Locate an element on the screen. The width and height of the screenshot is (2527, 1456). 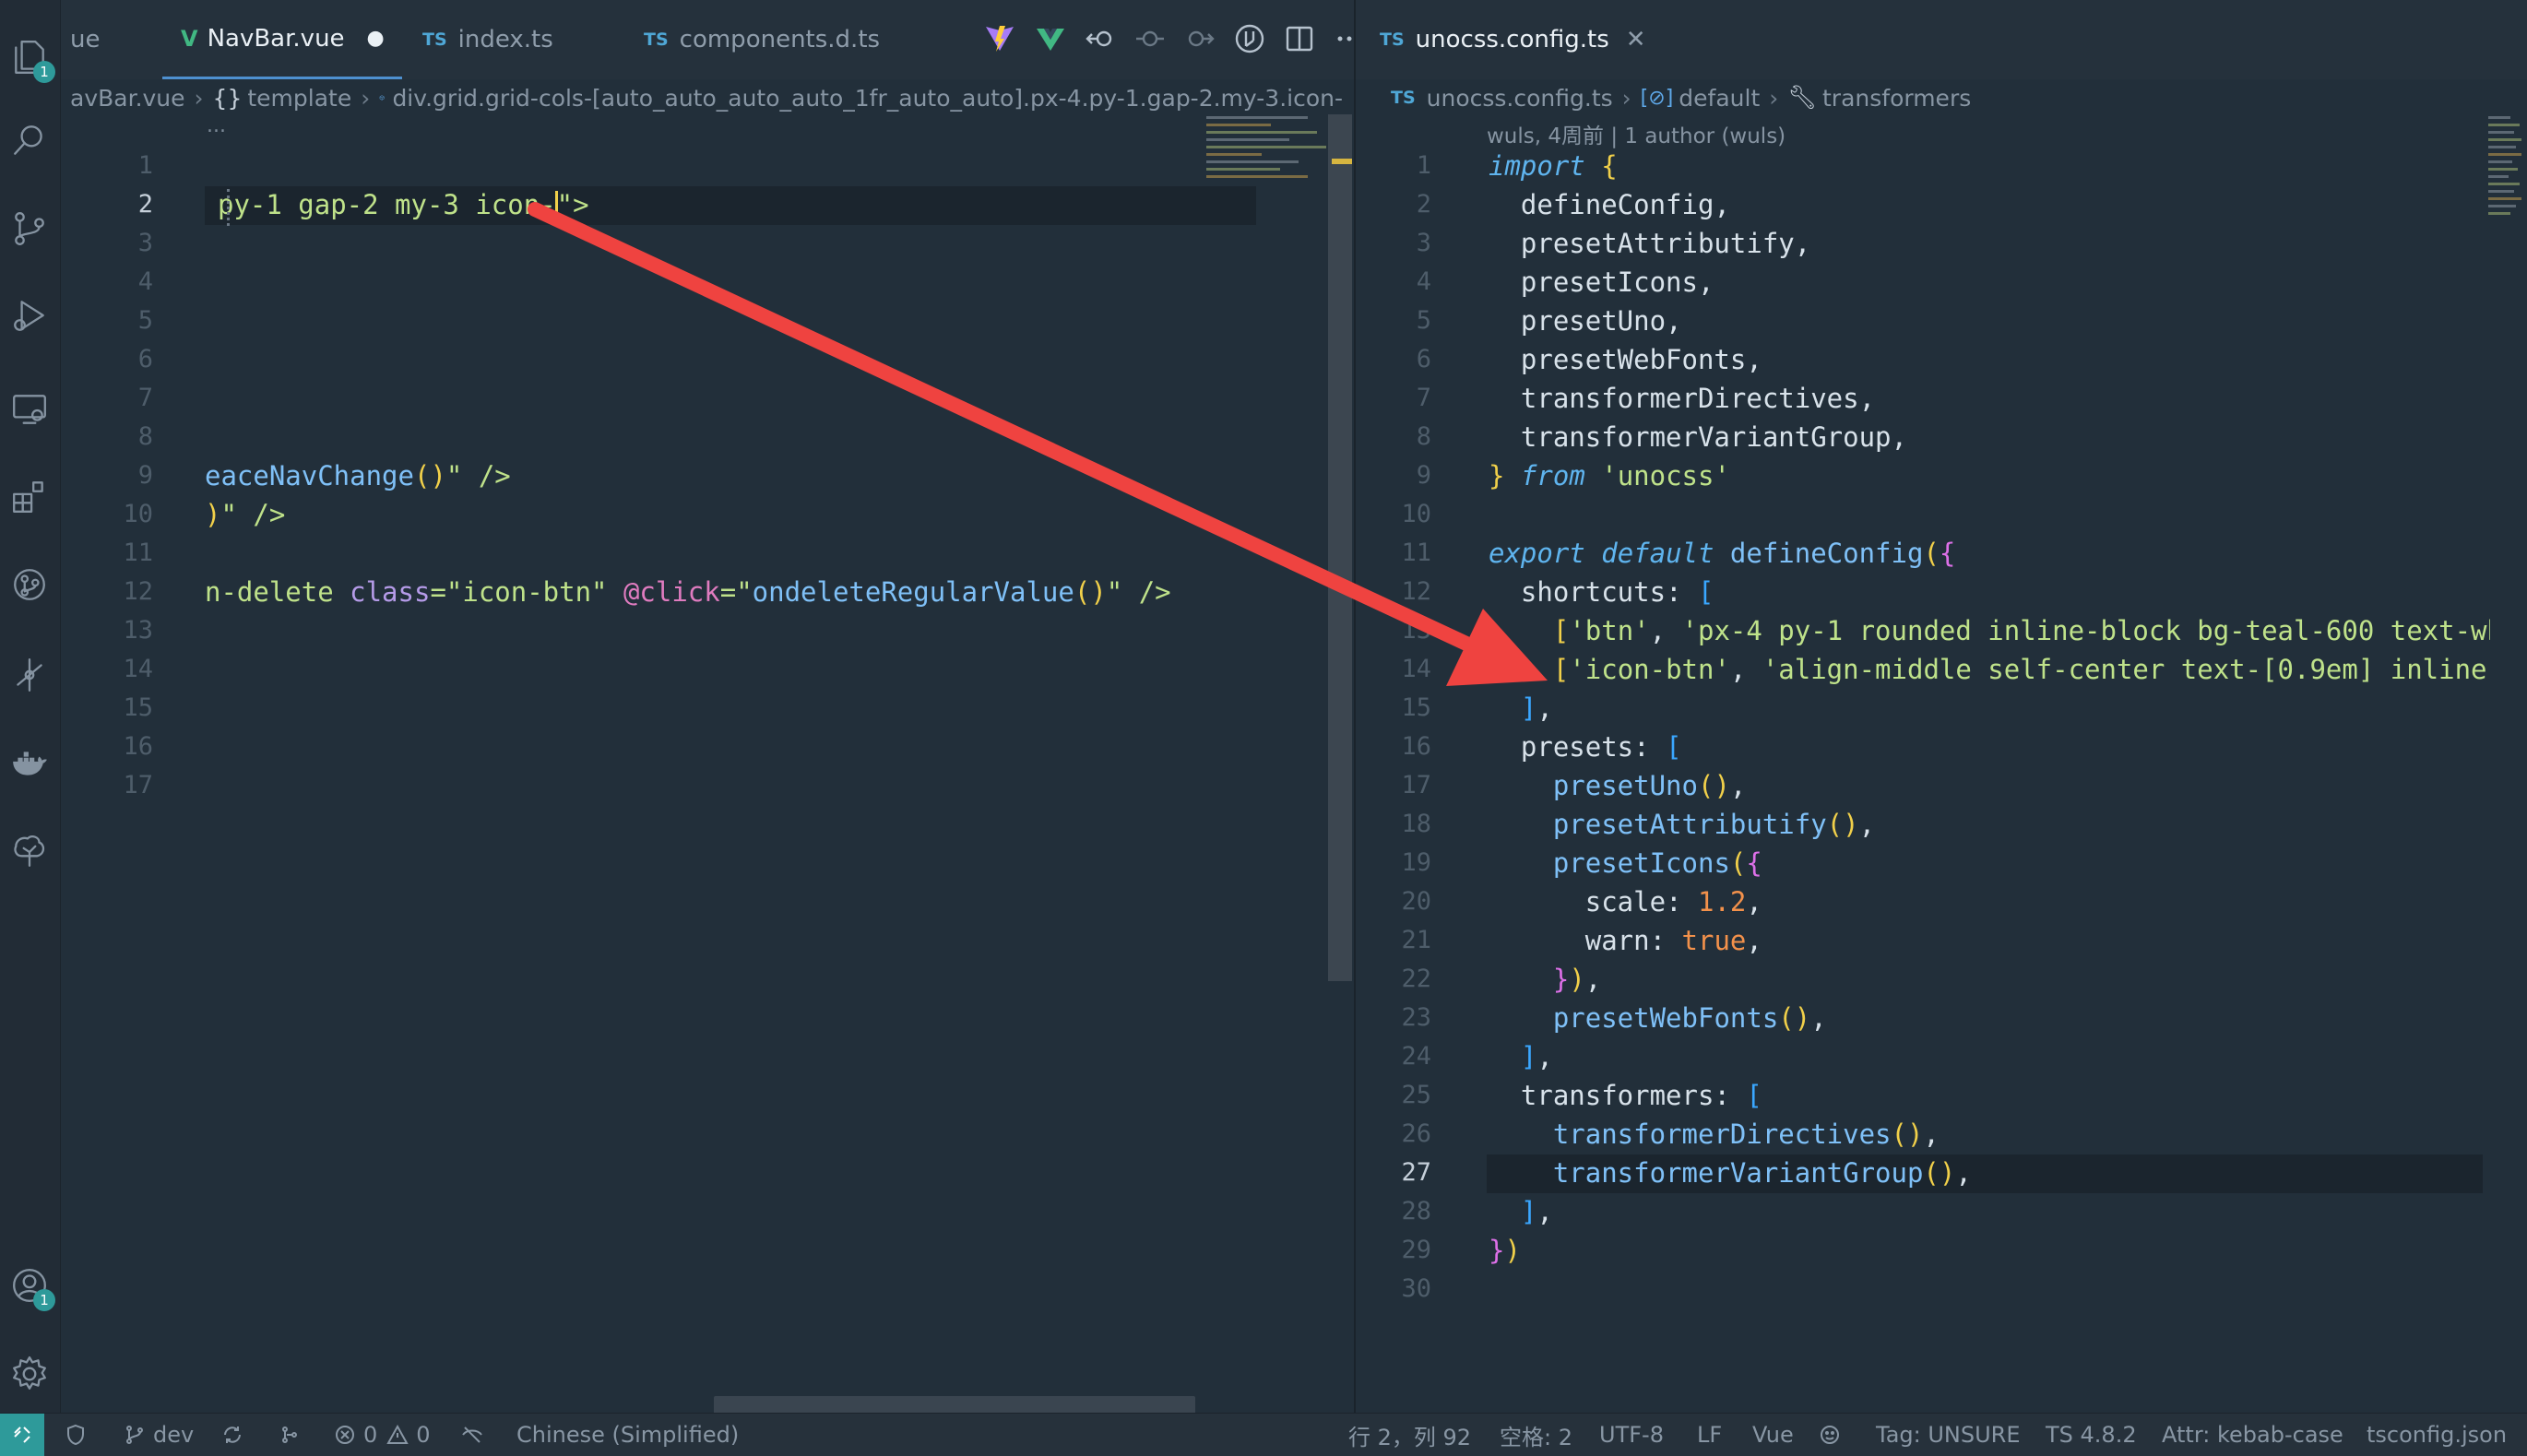
previous-change-icon is located at coordinates (1150, 38).